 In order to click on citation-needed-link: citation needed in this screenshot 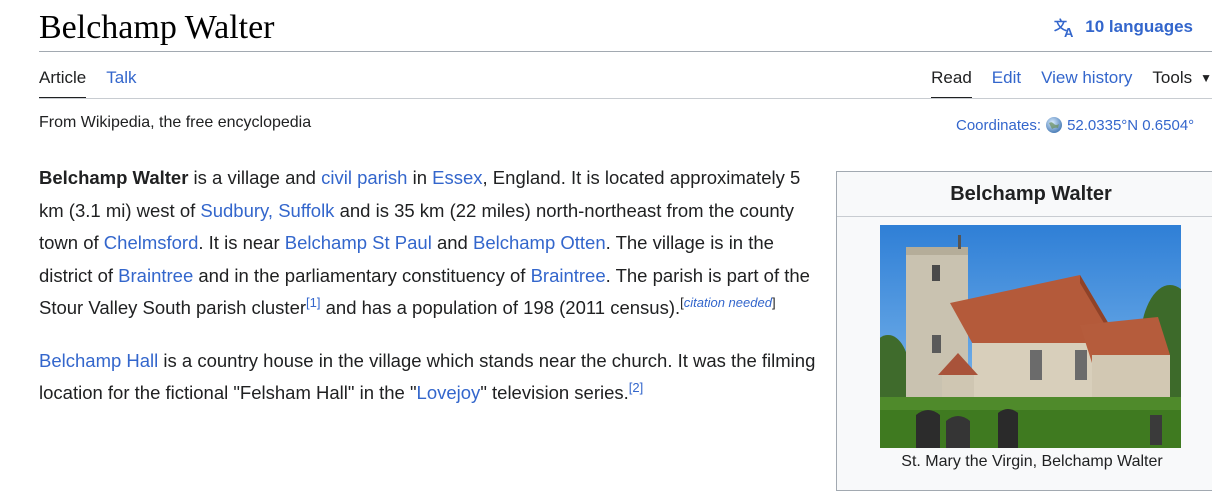, I will do `click(728, 302)`.